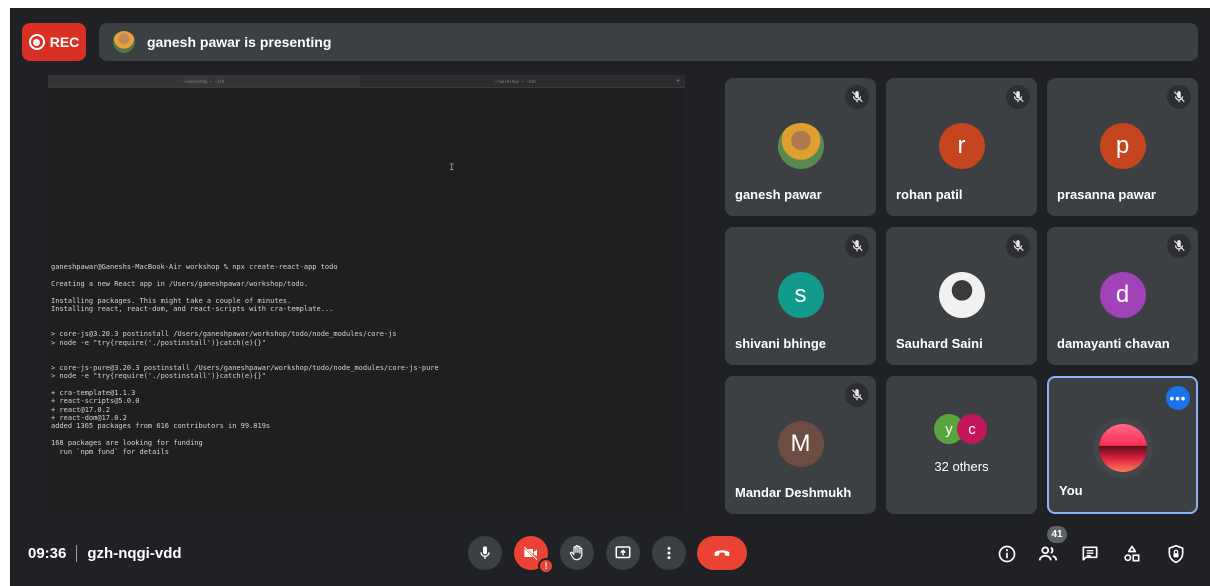  What do you see at coordinates (47, 553) in the screenshot?
I see `clock: 09:36` at bounding box center [47, 553].